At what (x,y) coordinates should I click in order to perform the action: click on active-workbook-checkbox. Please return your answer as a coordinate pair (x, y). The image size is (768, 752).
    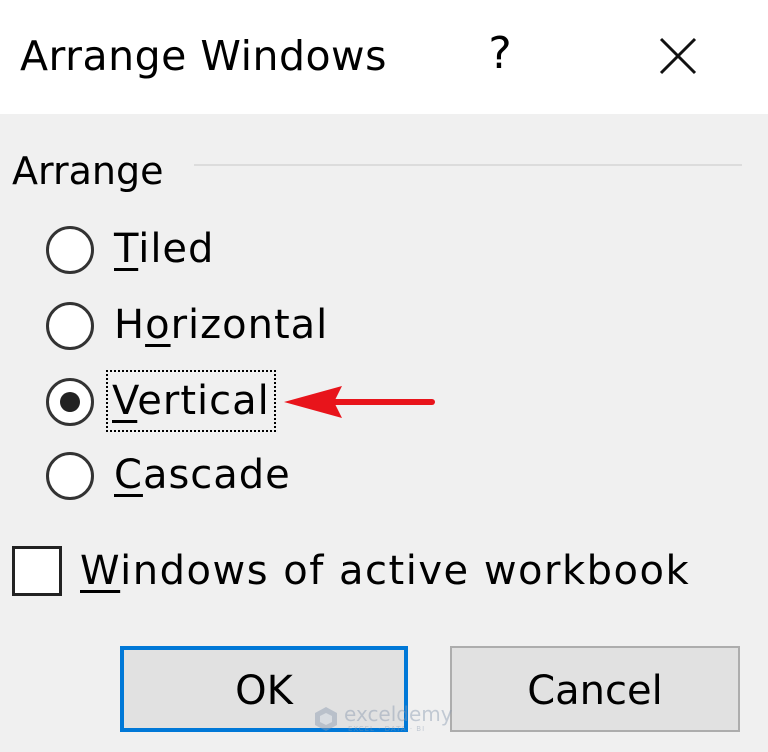
    Looking at the image, I should click on (37, 571).